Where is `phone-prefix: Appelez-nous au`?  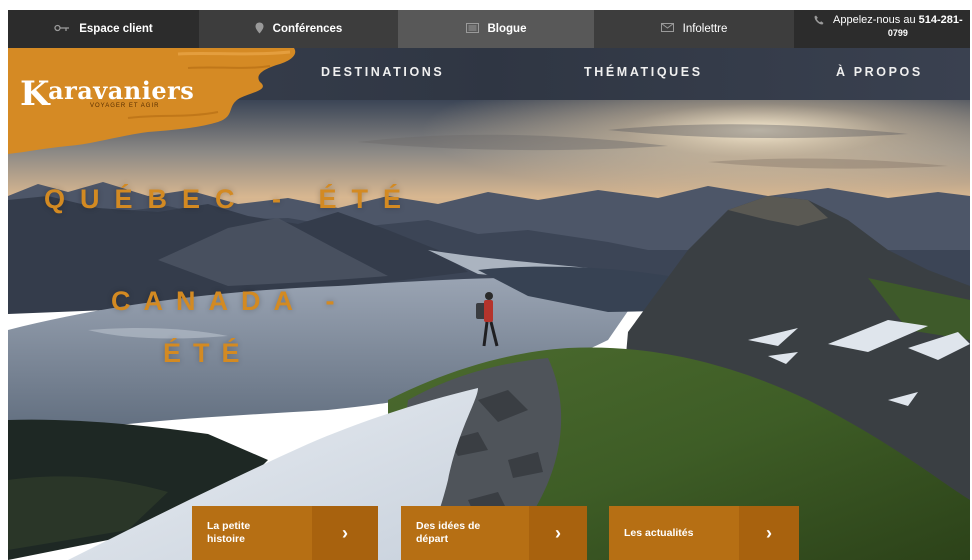
phone-prefix: Appelez-nous au is located at coordinates (874, 20).